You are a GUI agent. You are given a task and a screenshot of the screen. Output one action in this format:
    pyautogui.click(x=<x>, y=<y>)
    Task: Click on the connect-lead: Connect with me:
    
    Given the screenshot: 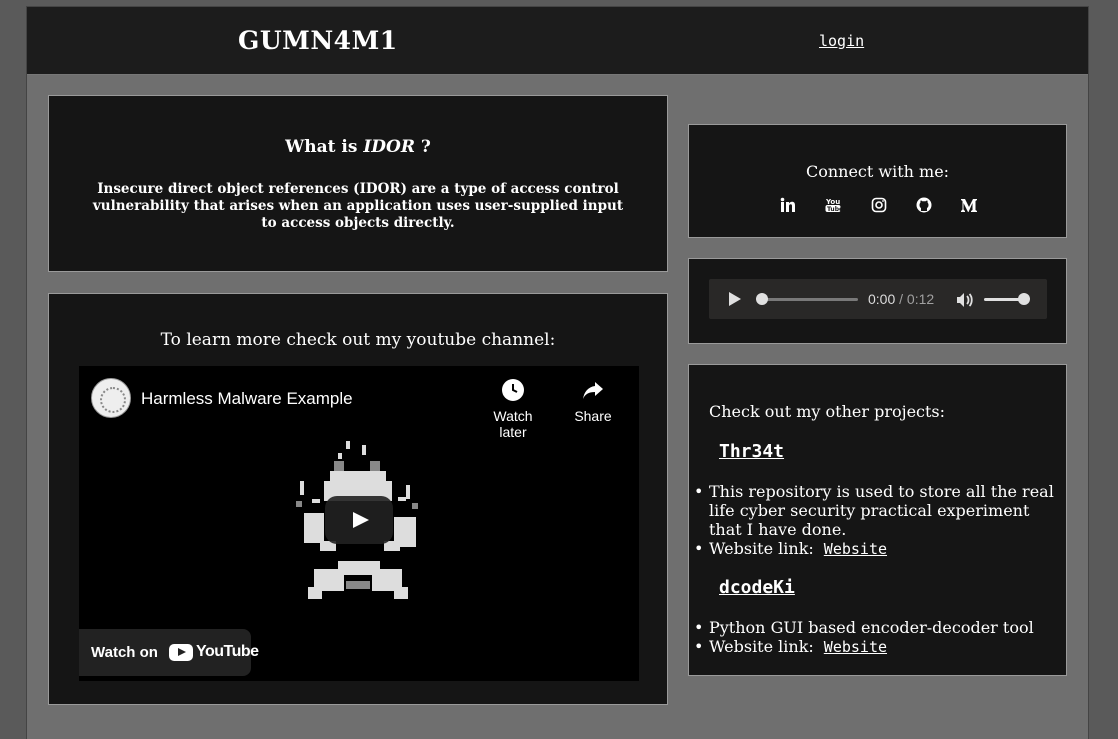 What is the action you would take?
    pyautogui.click(x=877, y=171)
    